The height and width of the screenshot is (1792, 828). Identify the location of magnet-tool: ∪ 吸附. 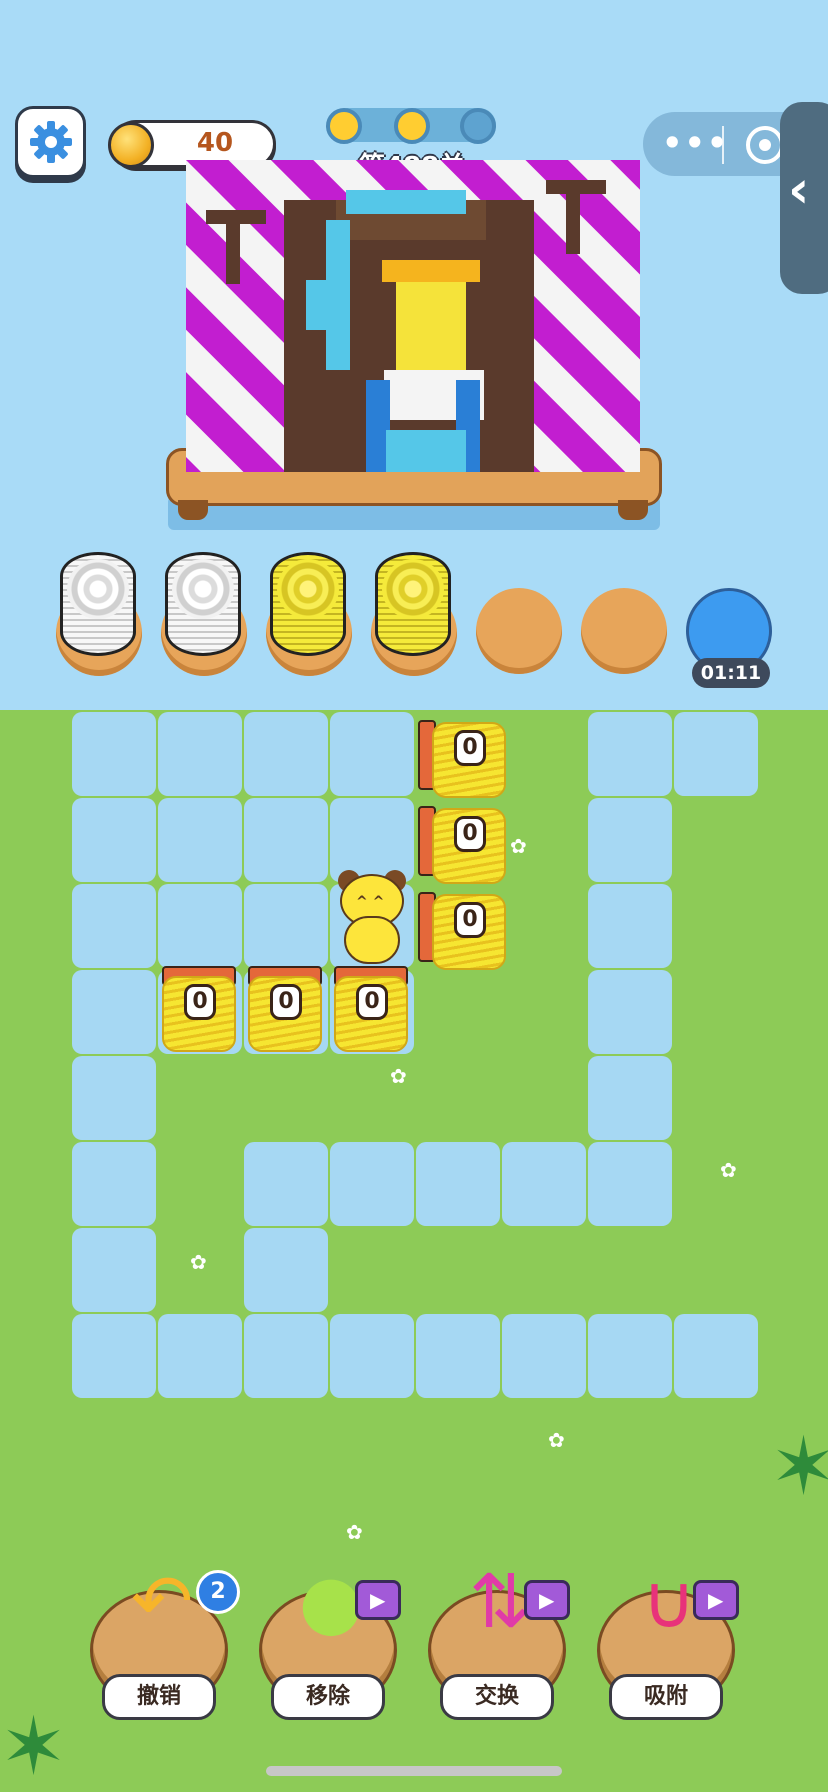
(668, 1639).